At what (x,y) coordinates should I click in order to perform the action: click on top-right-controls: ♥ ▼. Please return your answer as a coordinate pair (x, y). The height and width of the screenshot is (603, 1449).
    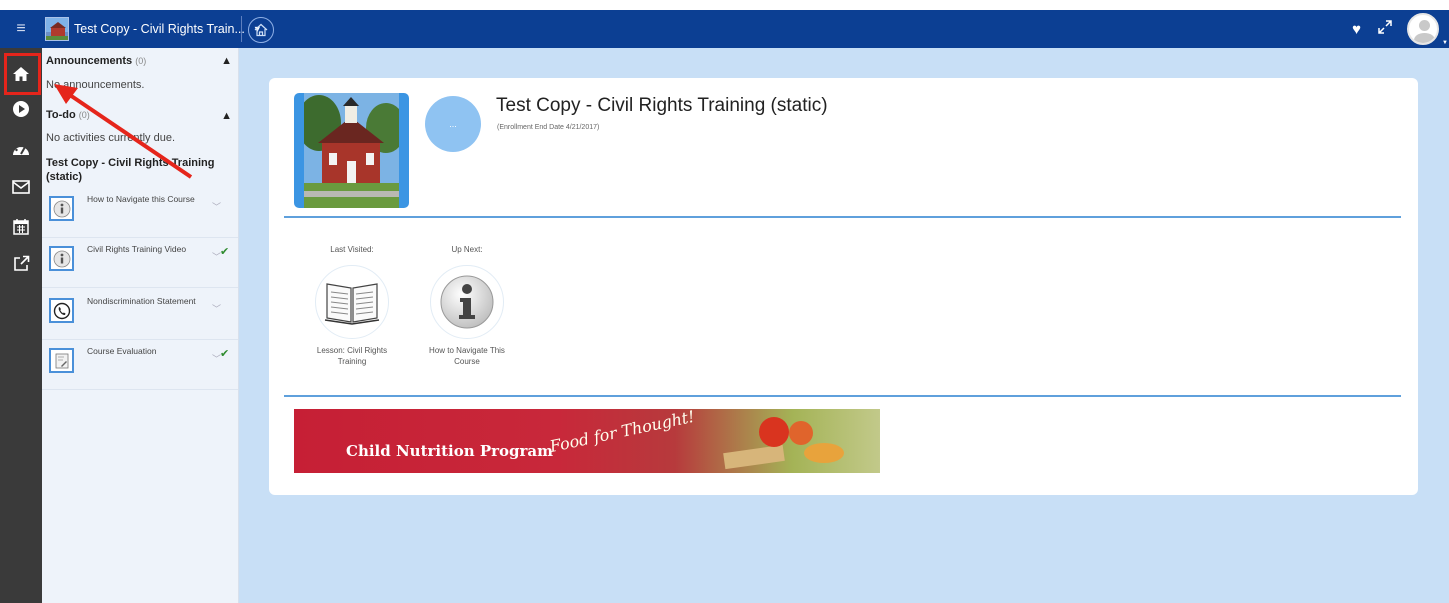
    Looking at the image, I should click on (1400, 29).